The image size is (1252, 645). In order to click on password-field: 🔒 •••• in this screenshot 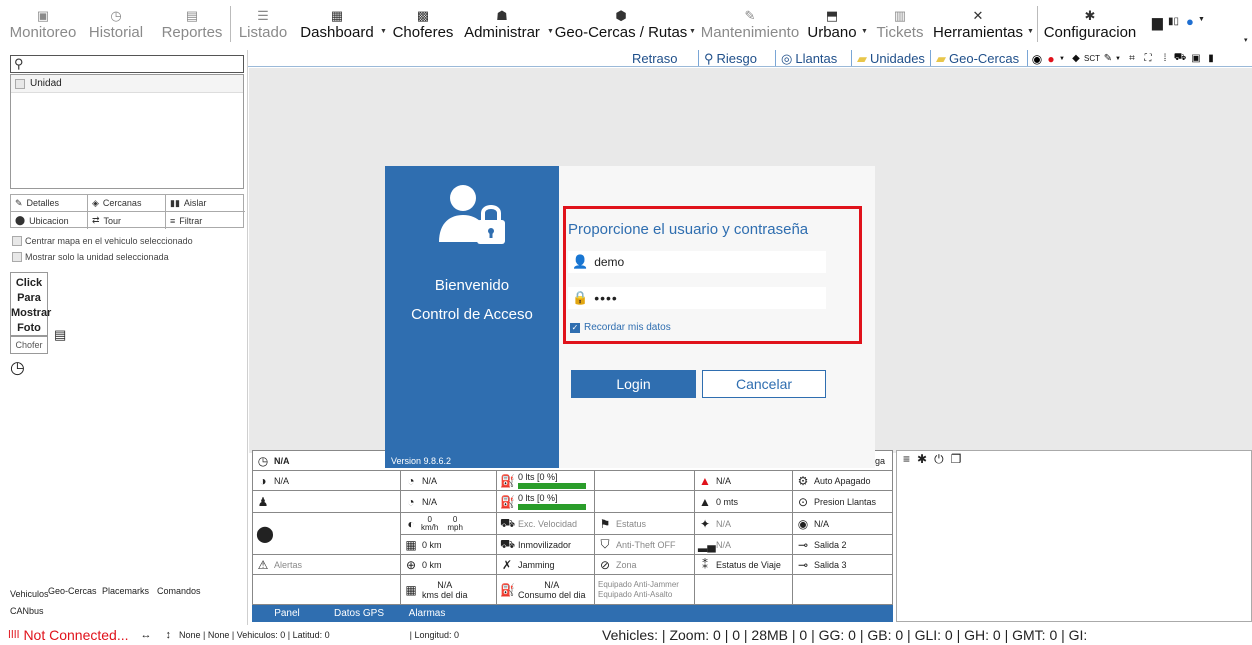, I will do `click(697, 298)`.